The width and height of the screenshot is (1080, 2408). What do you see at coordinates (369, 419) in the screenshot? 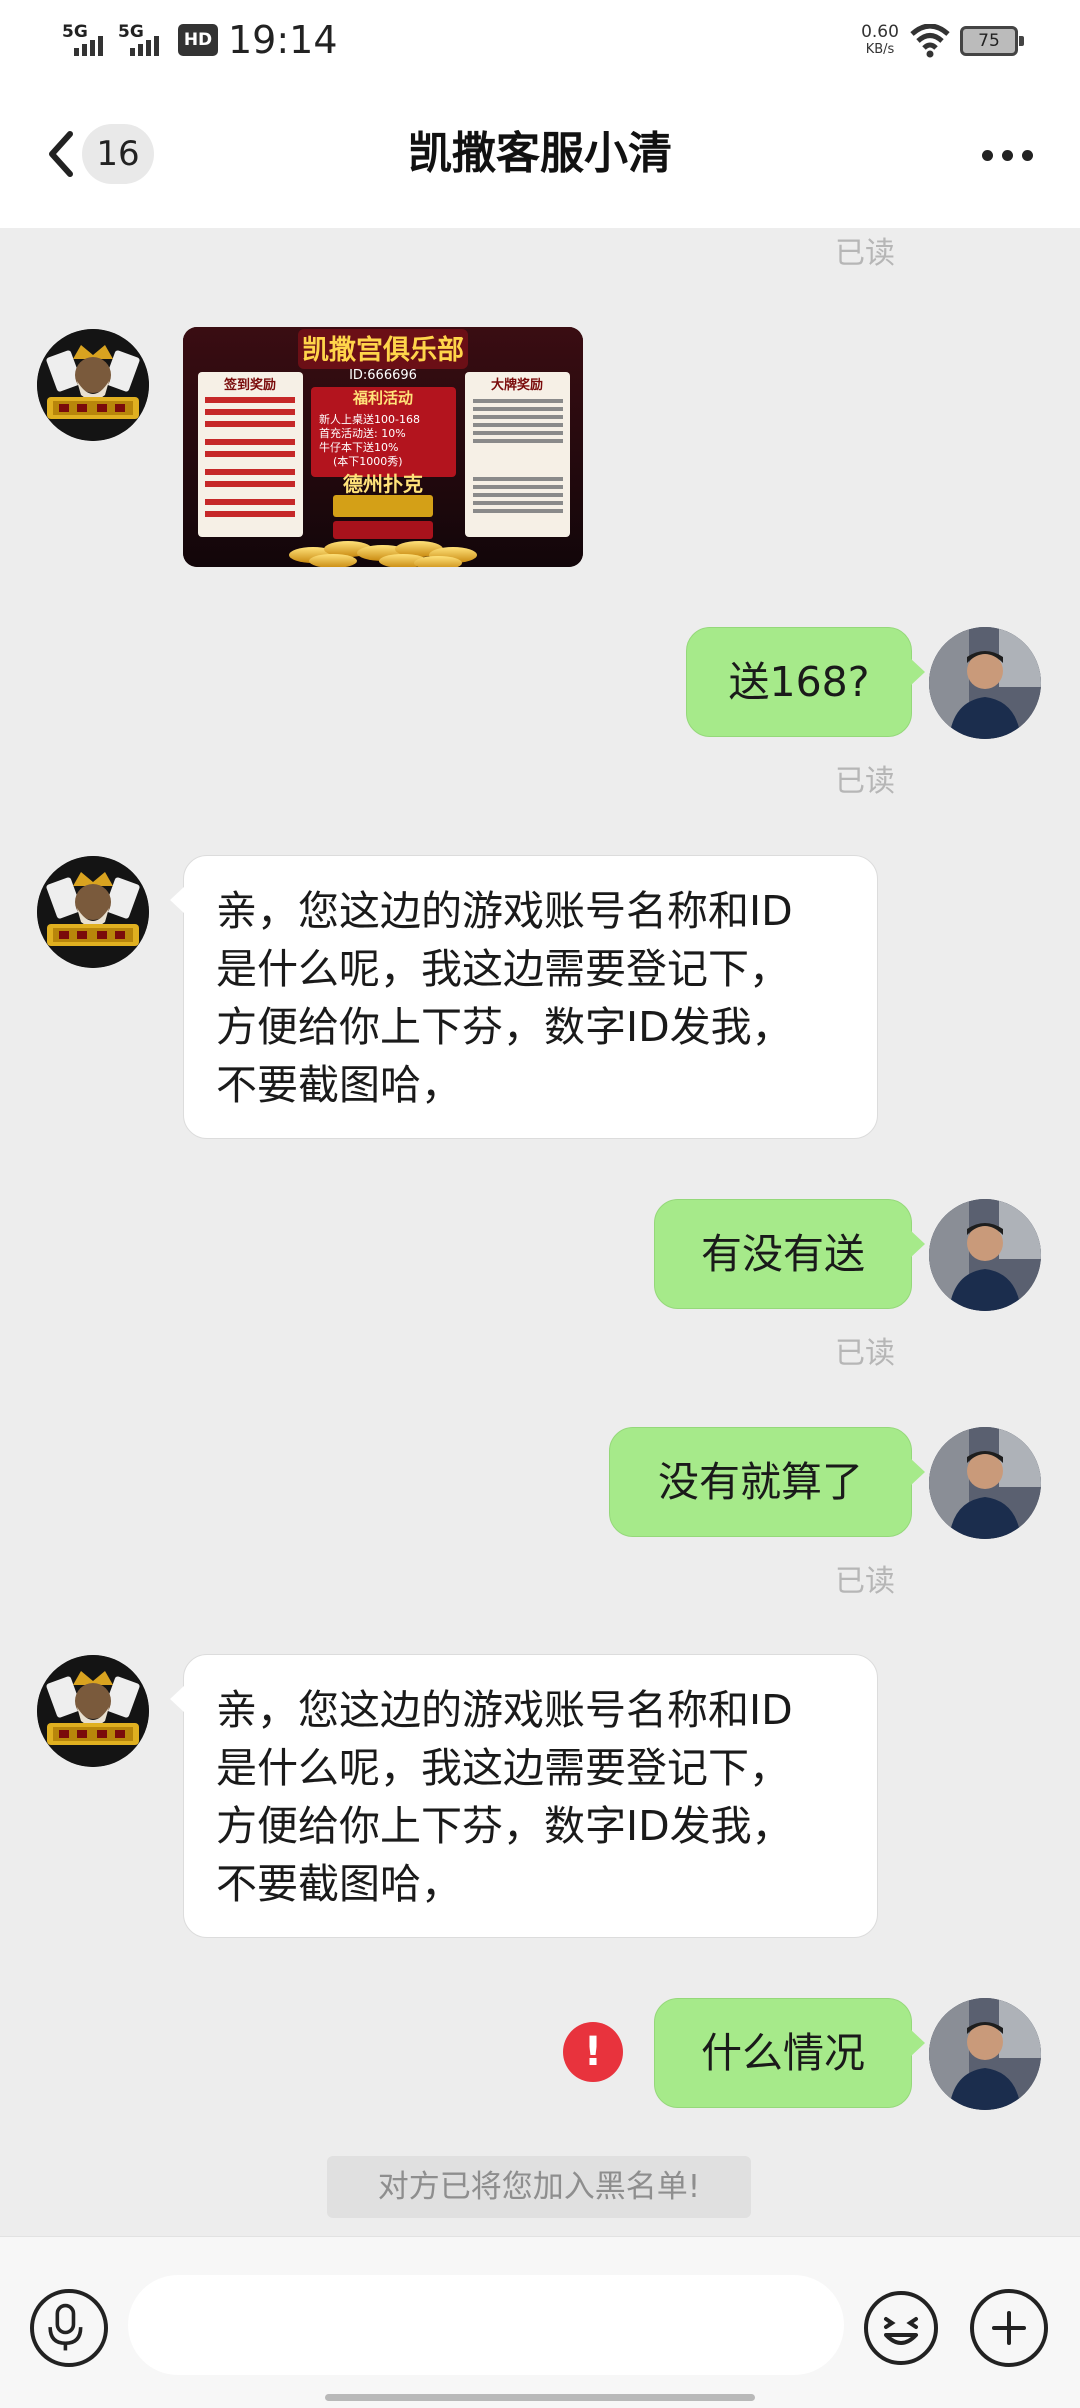
I see `promo-welfare-line: 新人上桌送100-168` at bounding box center [369, 419].